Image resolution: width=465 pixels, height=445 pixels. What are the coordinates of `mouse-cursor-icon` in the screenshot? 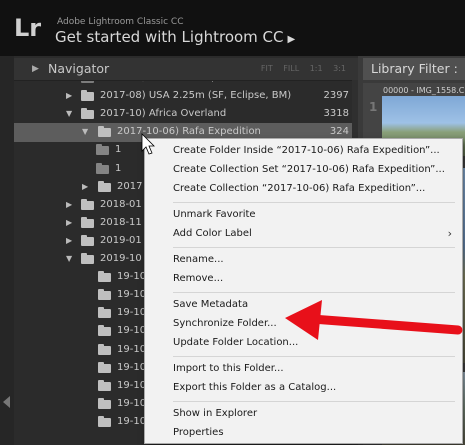 It's located at (148, 144).